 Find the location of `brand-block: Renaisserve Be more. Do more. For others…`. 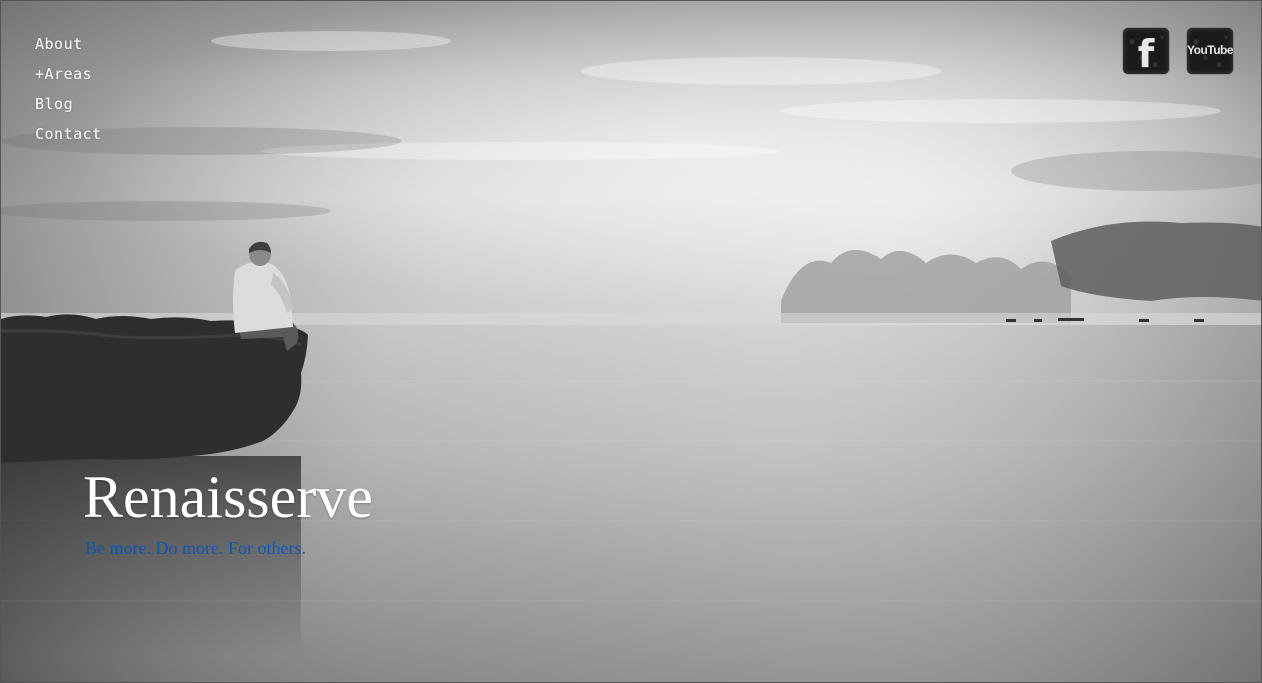

brand-block: Renaisserve Be more. Do more. For others… is located at coordinates (228, 511).